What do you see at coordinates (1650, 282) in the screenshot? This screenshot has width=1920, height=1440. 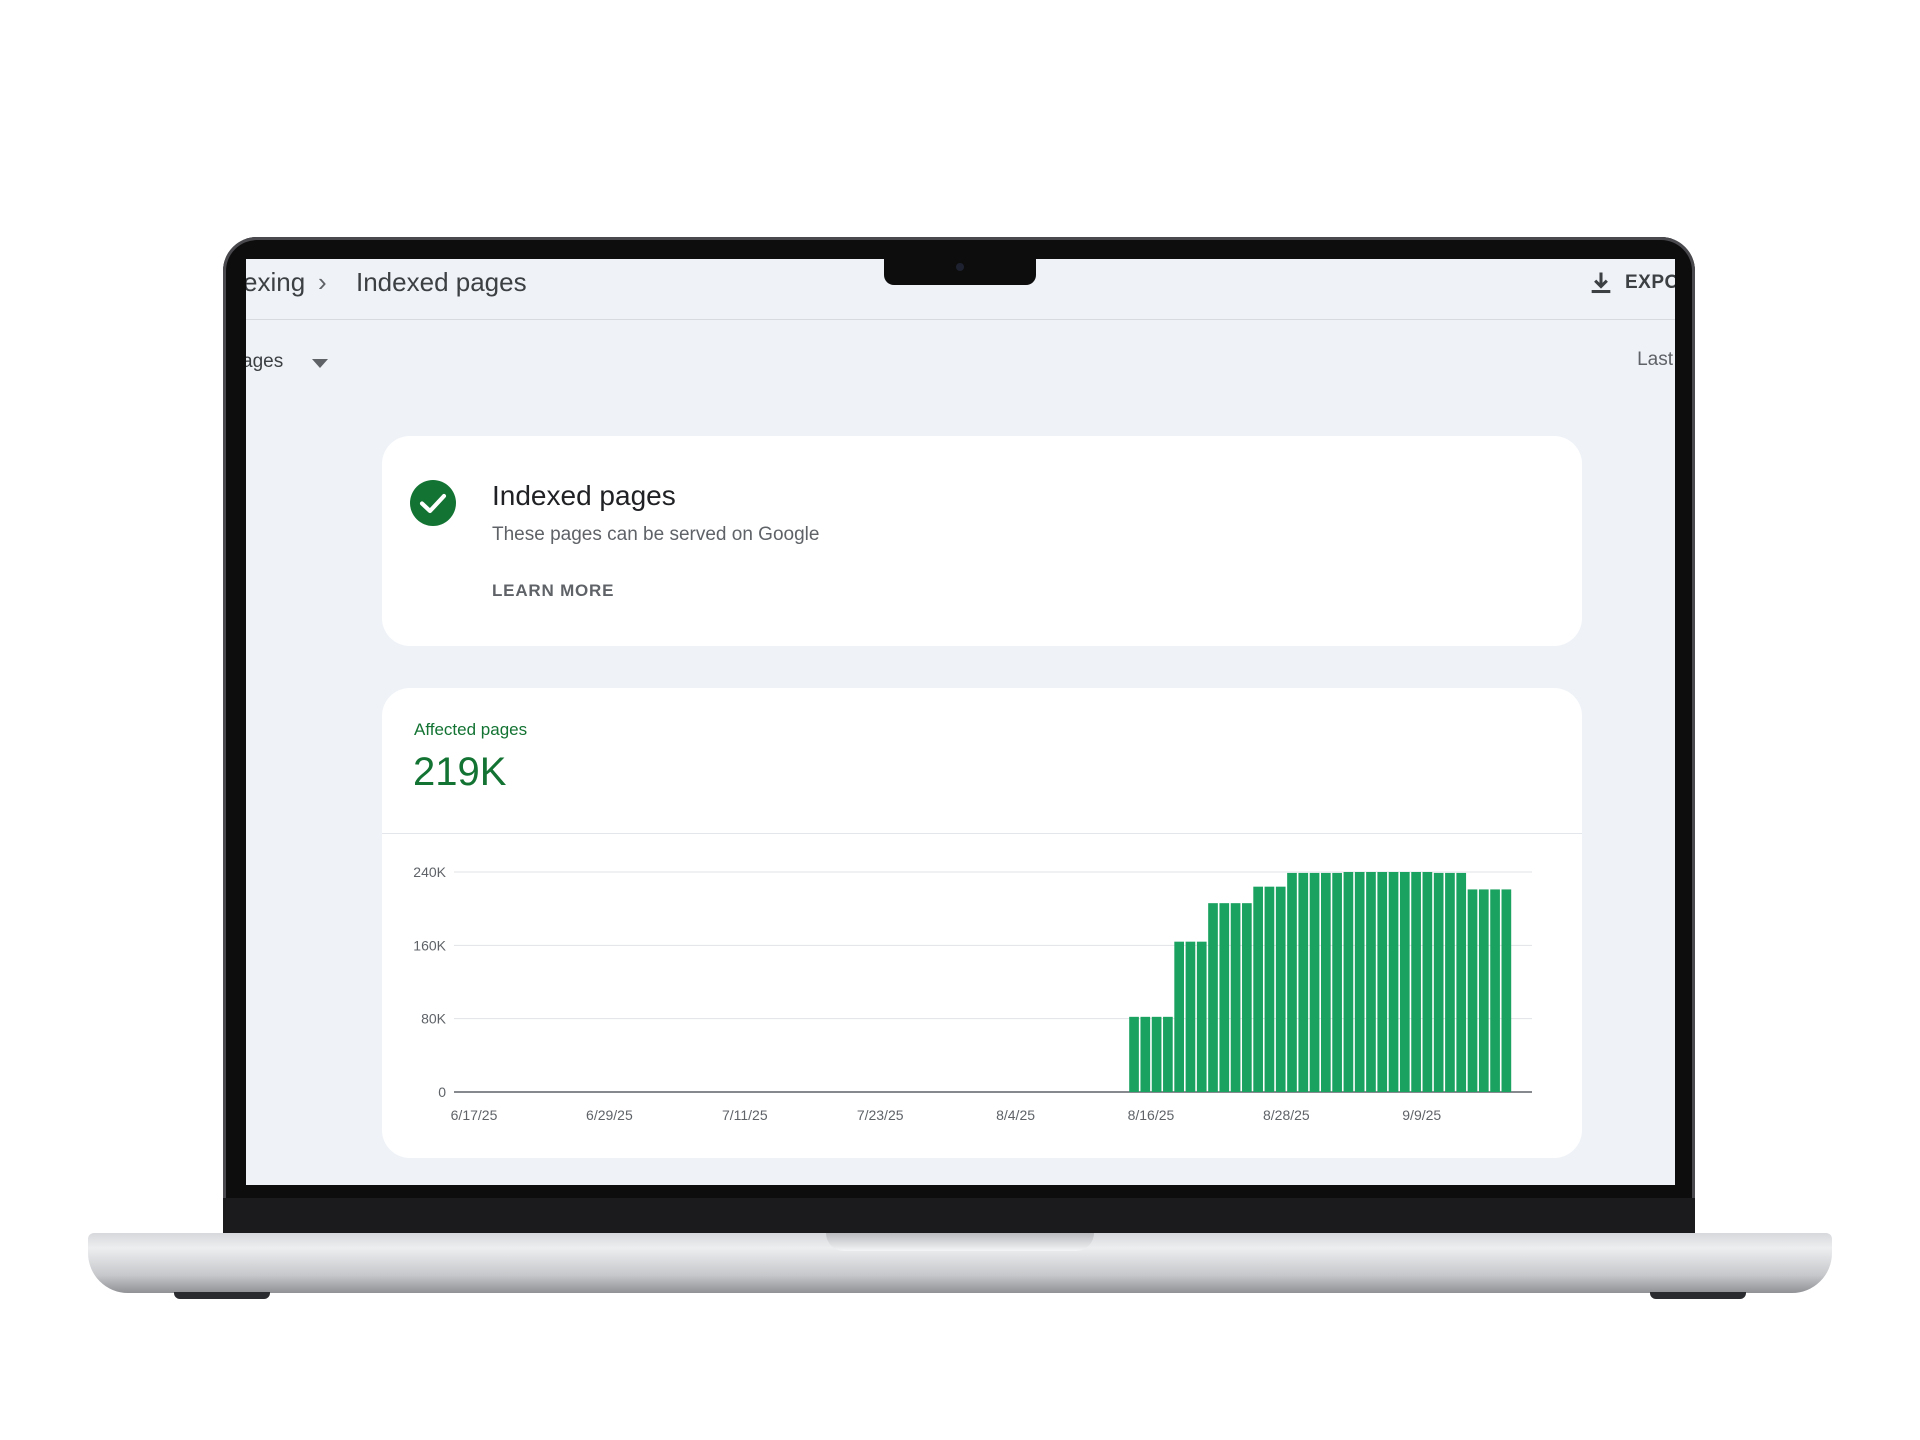 I see `export-label: EXPO` at bounding box center [1650, 282].